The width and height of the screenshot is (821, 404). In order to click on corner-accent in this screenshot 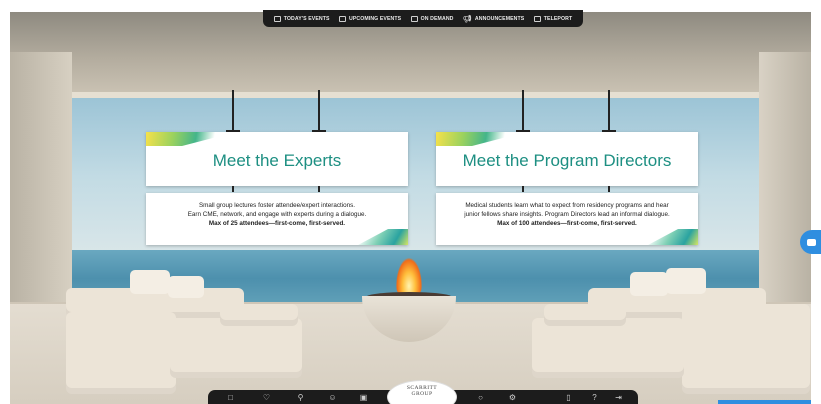, I will do `click(764, 402)`.